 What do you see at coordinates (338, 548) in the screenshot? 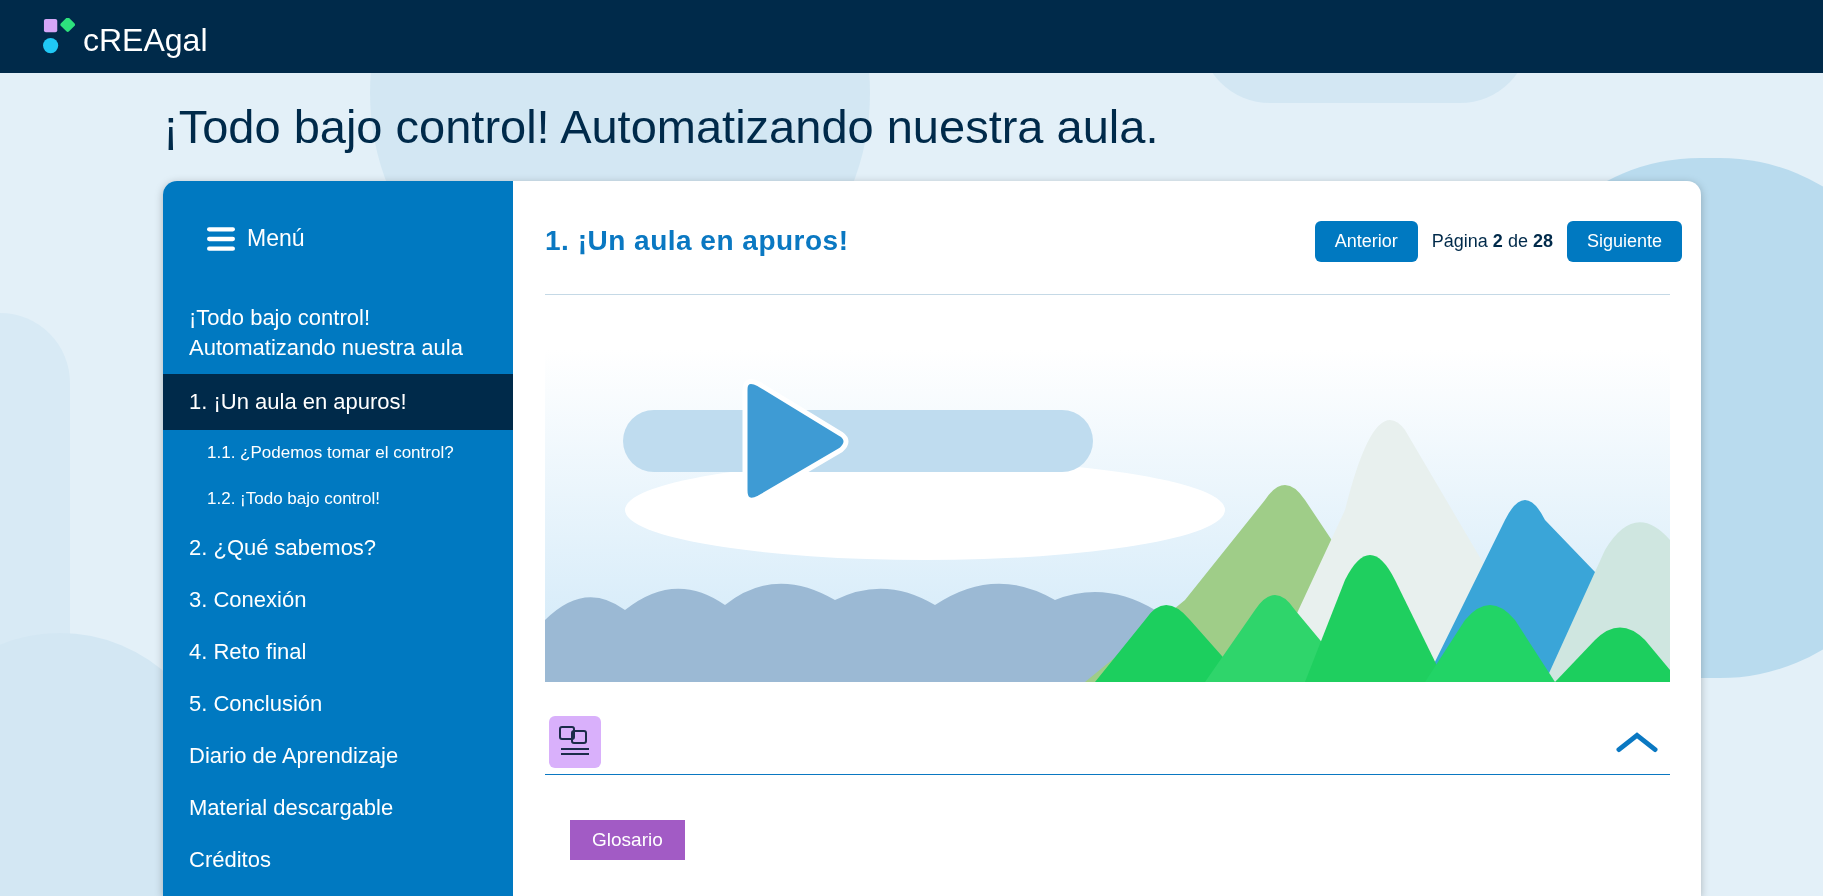
I see `menu-item: 2. ¿Qué sabemos?` at bounding box center [338, 548].